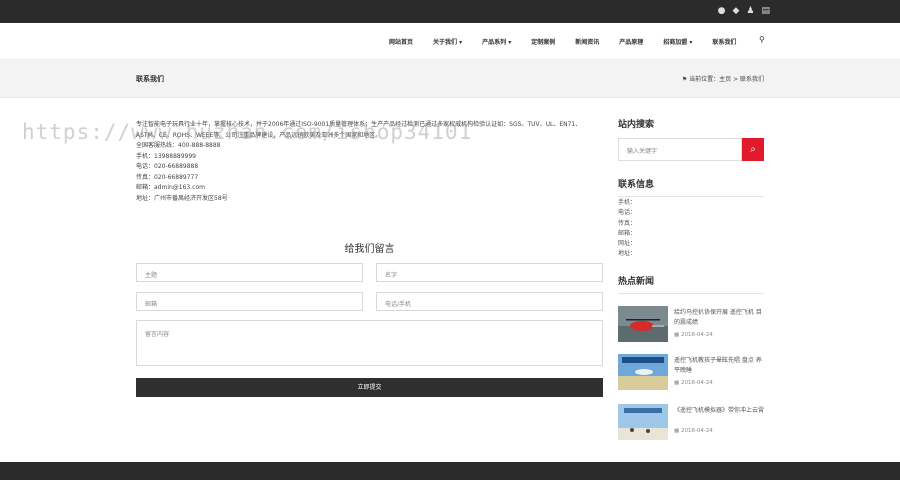 This screenshot has height=480, width=900. What do you see at coordinates (636, 185) in the screenshot?
I see `contact-title: 联系信息` at bounding box center [636, 185].